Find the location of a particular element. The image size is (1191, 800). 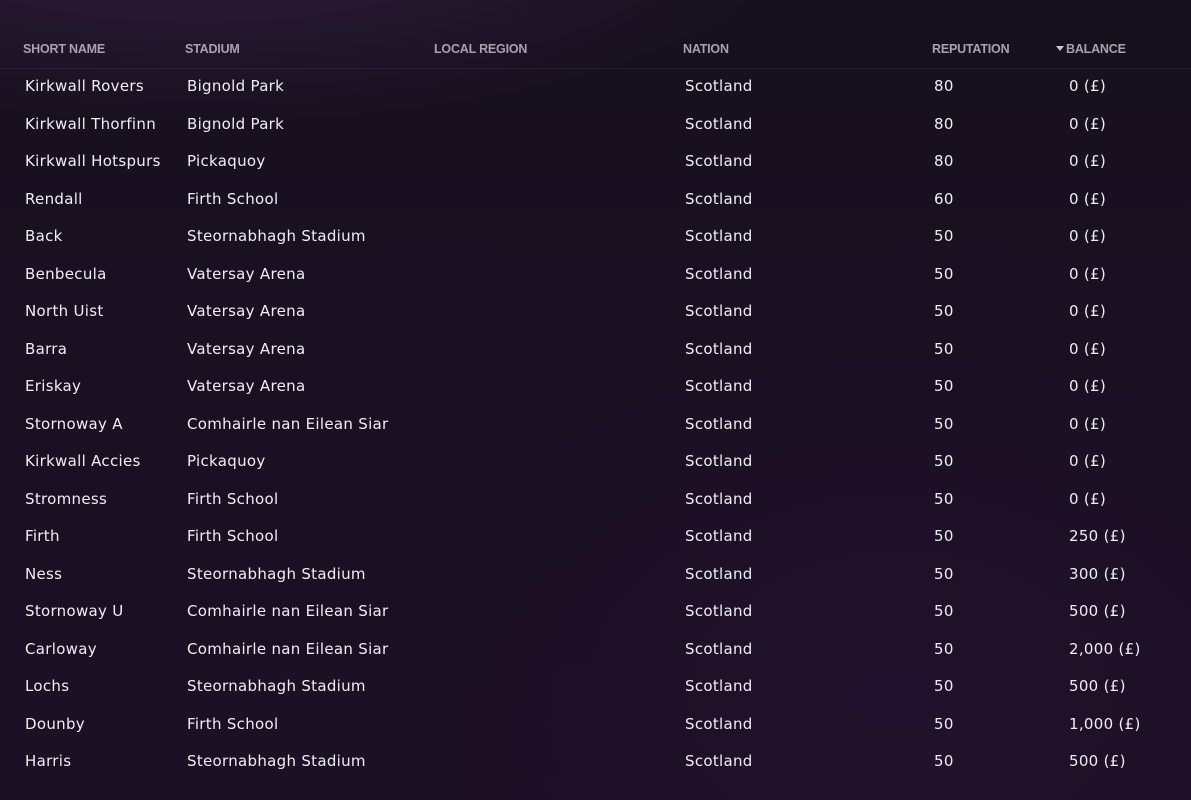

table-row: Kirkwall Accies Pickaquoy Scotland 50 0 (£) is located at coordinates (595, 462).